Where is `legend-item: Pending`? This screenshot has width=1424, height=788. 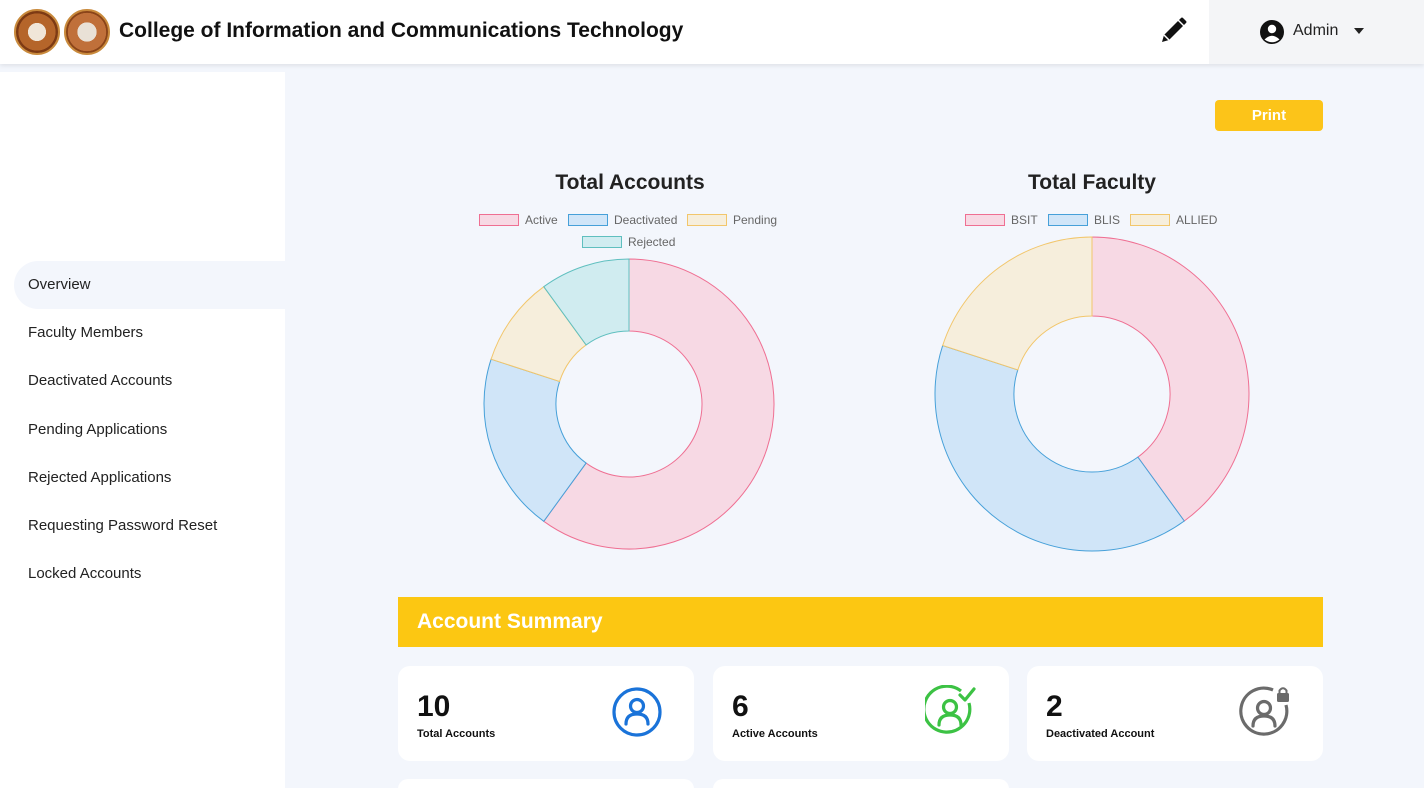
legend-item: Pending is located at coordinates (732, 220).